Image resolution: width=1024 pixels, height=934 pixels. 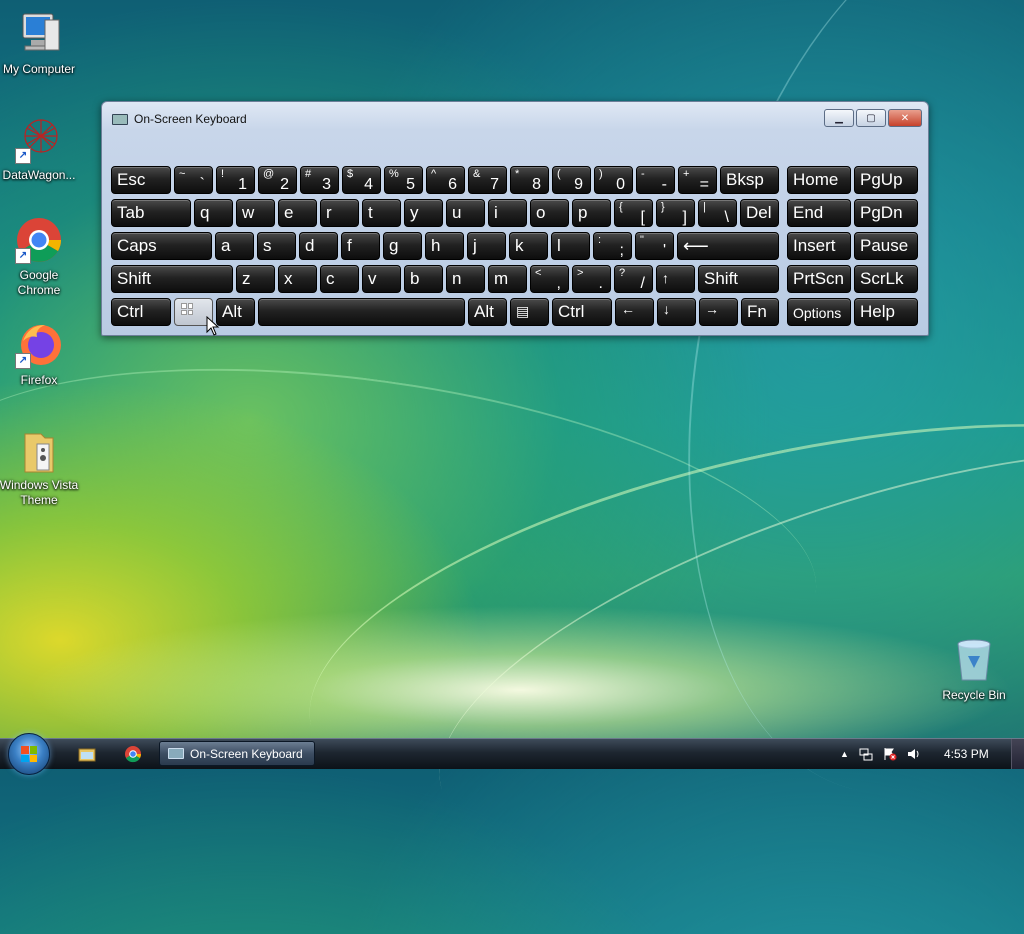 What do you see at coordinates (749, 180) in the screenshot?
I see `key-backspace: Bksp` at bounding box center [749, 180].